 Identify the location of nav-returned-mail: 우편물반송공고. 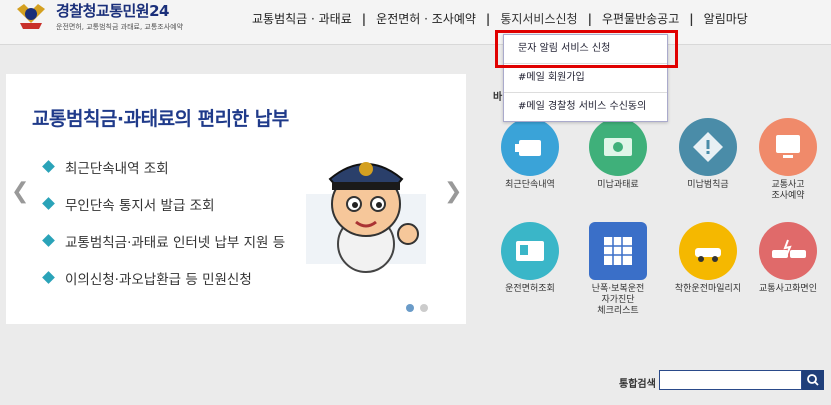
(640, 18).